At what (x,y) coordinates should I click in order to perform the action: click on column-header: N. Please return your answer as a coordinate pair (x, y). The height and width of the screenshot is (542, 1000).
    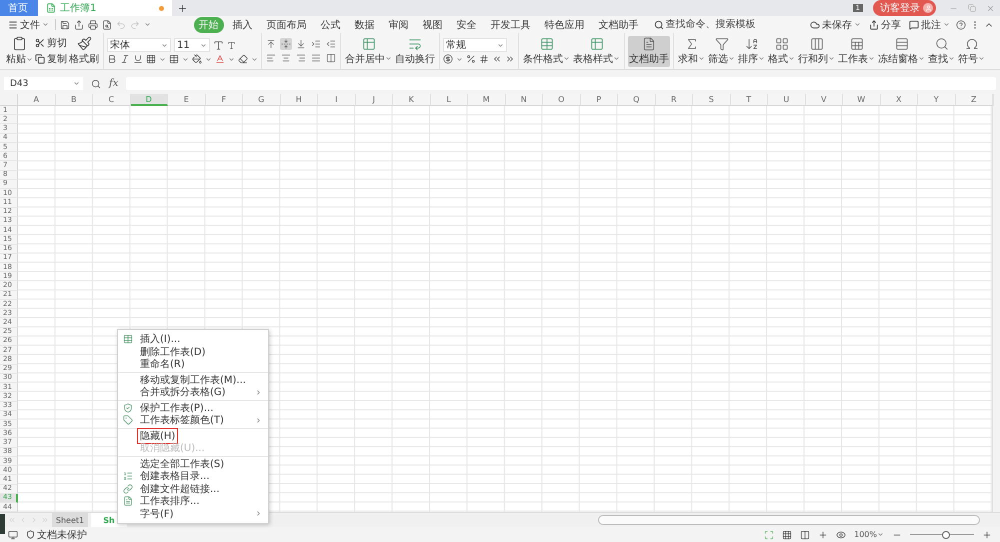
    Looking at the image, I should click on (524, 100).